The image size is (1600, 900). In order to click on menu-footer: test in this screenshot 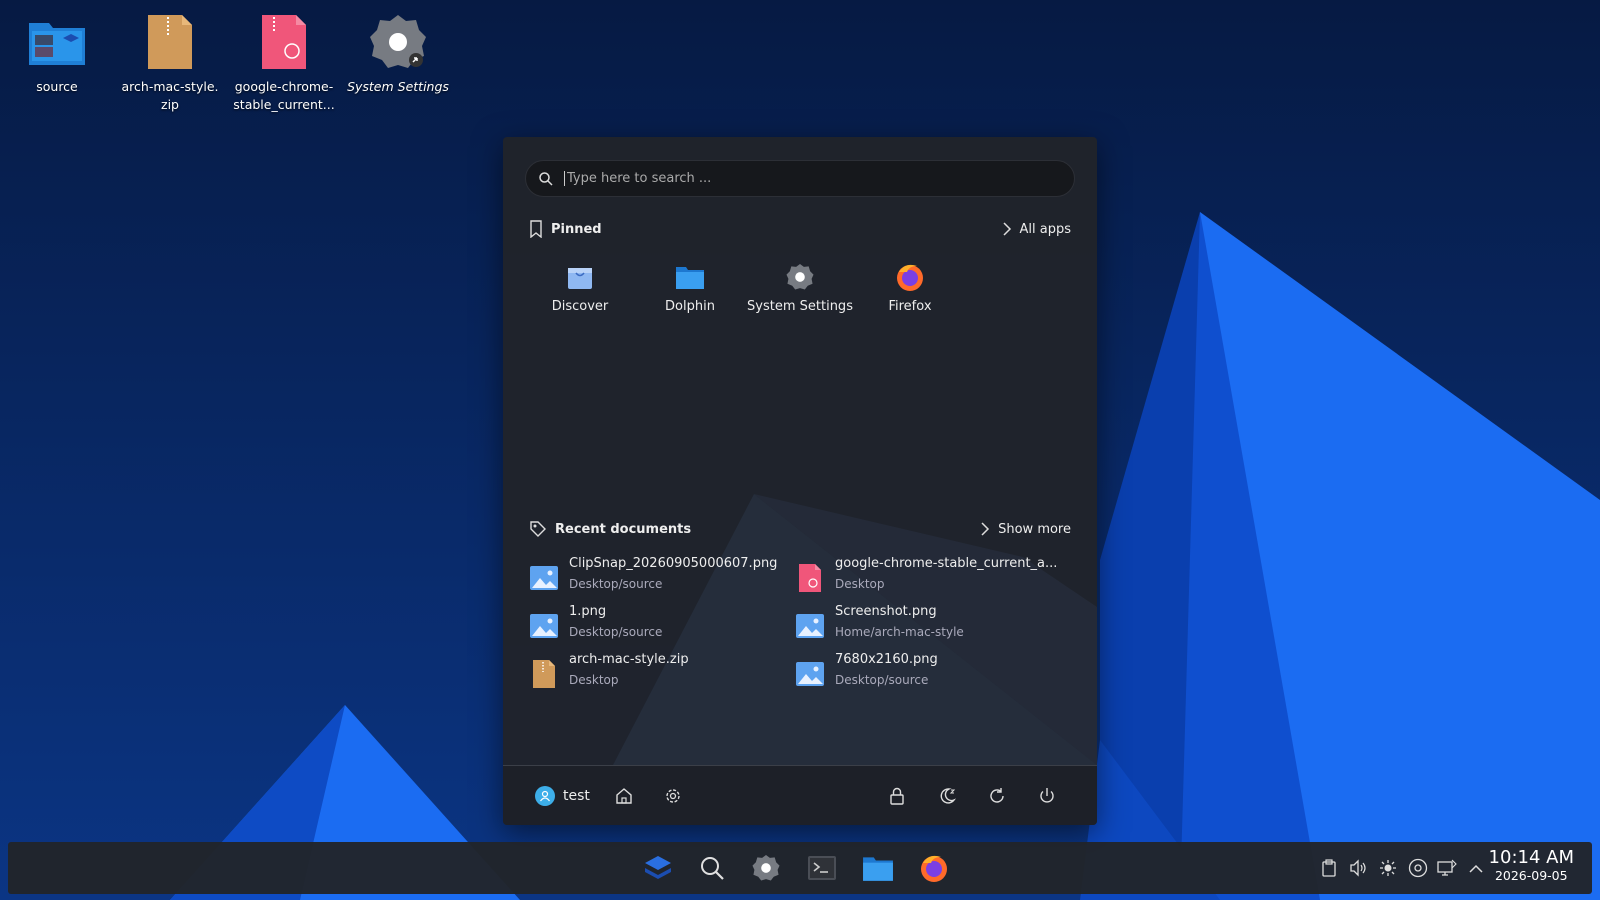, I will do `click(800, 795)`.